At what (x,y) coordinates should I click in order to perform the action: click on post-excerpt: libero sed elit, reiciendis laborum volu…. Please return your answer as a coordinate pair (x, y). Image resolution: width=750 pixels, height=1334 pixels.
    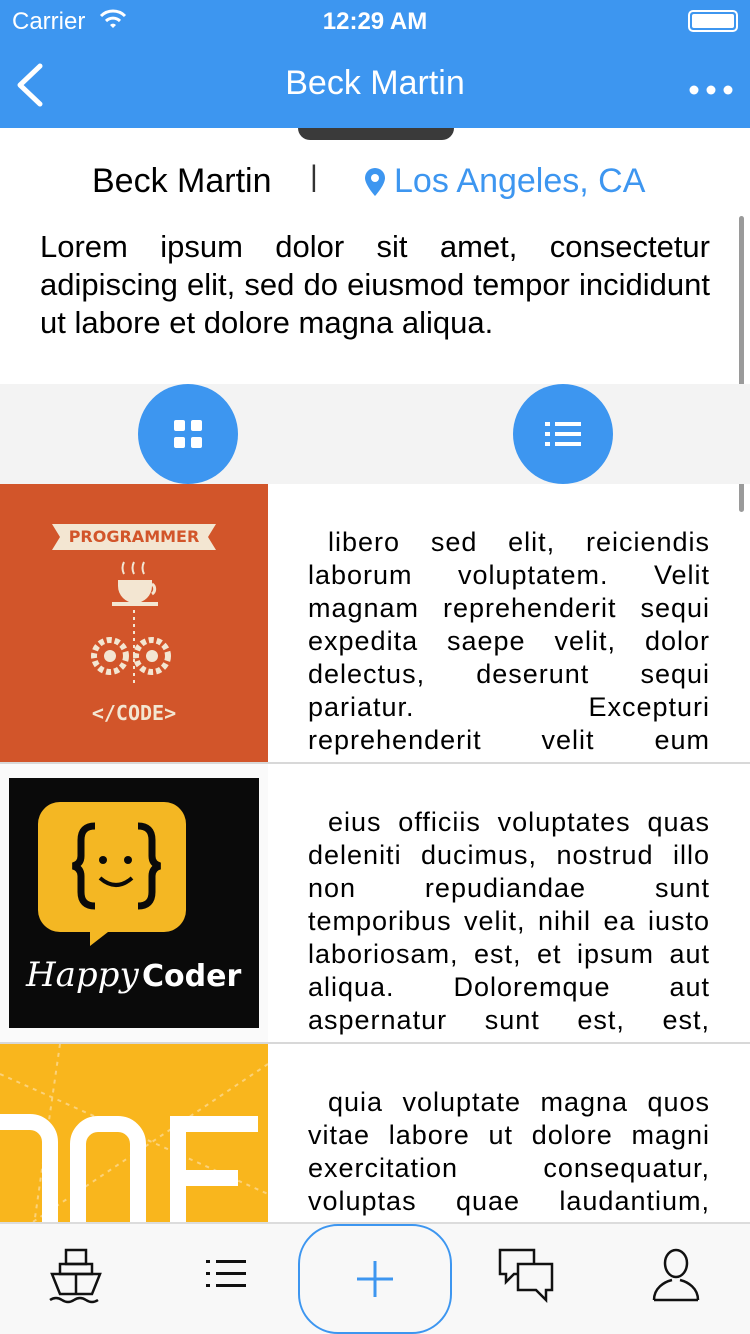
    Looking at the image, I should click on (509, 642).